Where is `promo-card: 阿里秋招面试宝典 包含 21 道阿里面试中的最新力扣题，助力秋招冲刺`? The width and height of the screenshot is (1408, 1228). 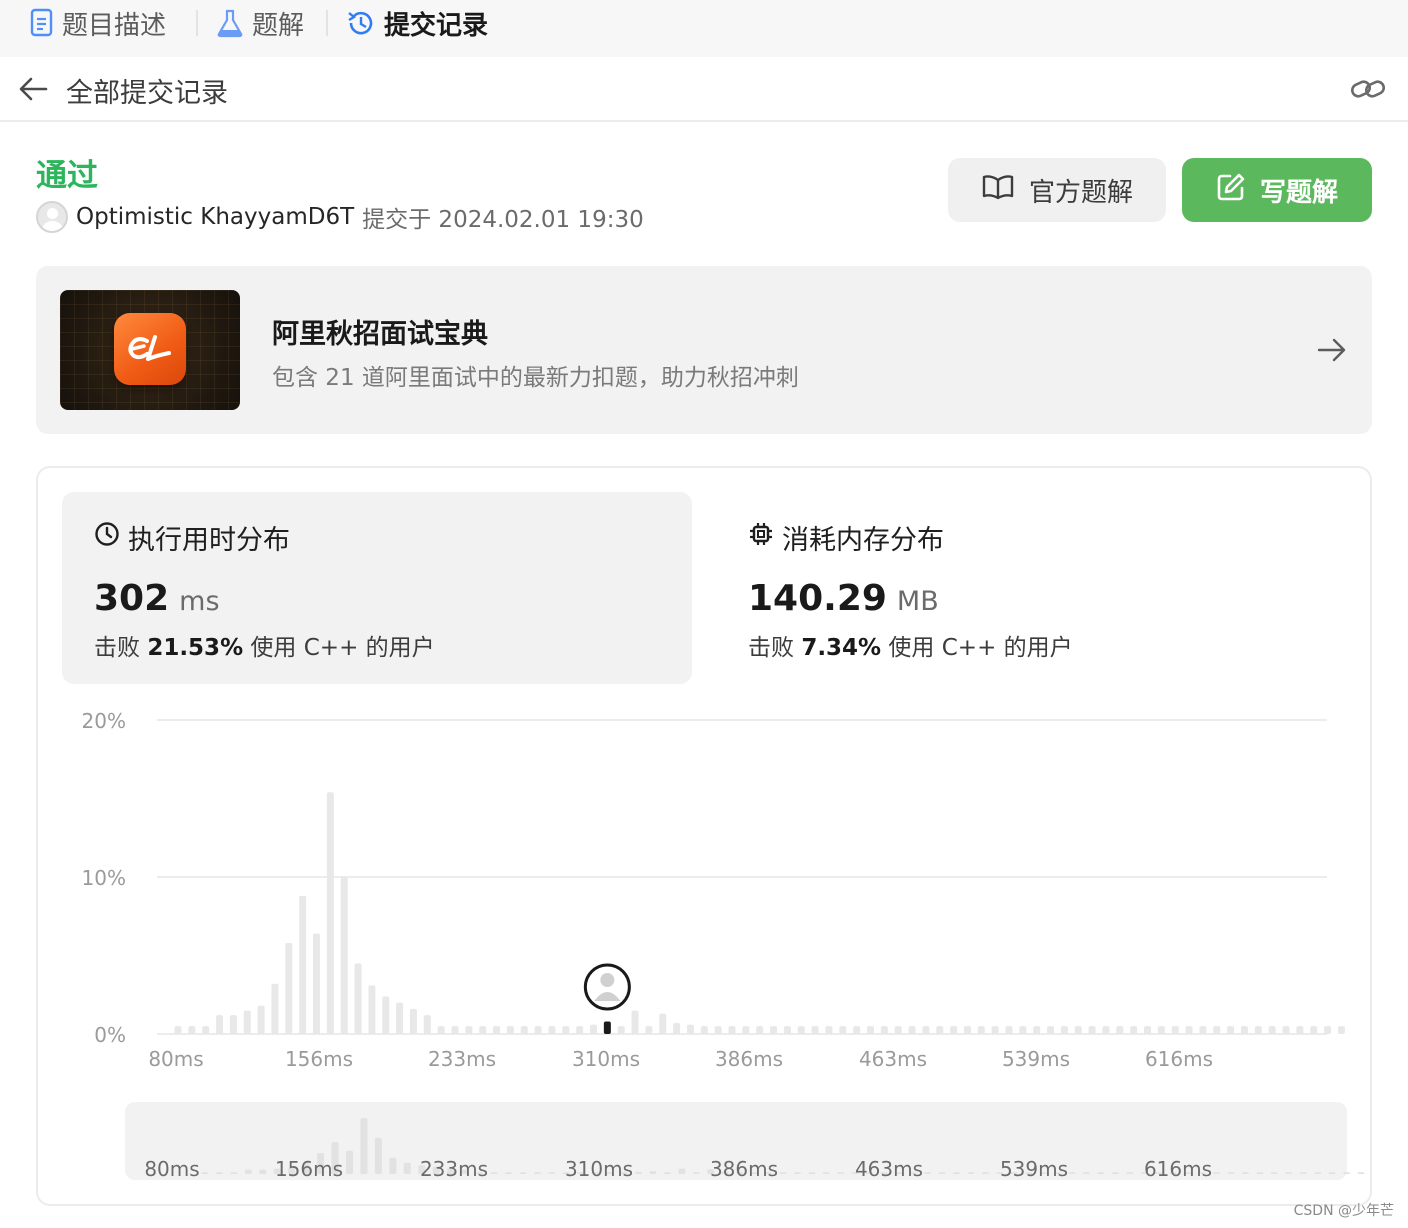
promo-card: 阿里秋招面试宝典 包含 21 道阿里面试中的最新力扣题，助力秋招冲刺 is located at coordinates (704, 350).